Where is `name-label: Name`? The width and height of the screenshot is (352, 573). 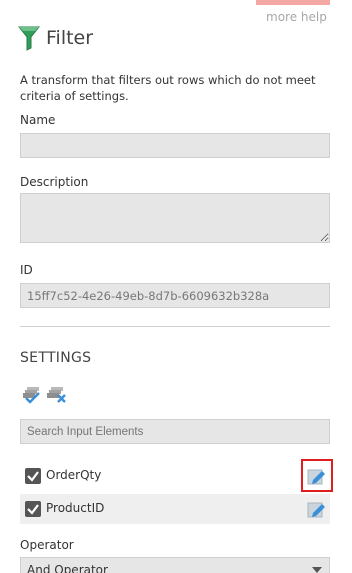 name-label: Name is located at coordinates (38, 120).